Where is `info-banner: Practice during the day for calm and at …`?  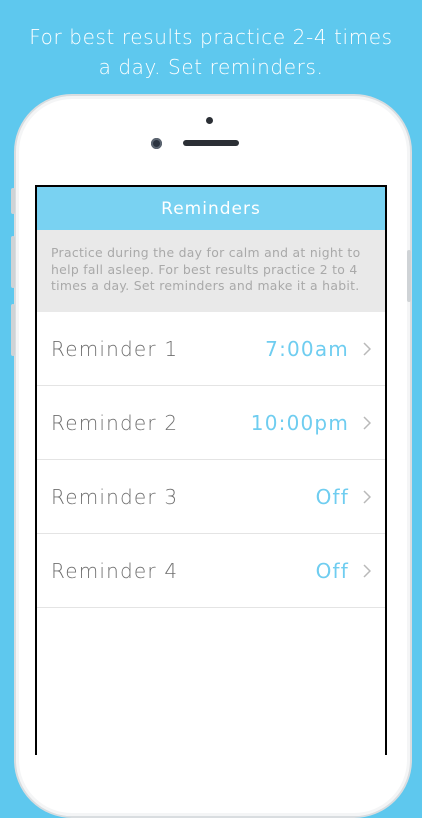
info-banner: Practice during the day for calm and at … is located at coordinates (211, 271).